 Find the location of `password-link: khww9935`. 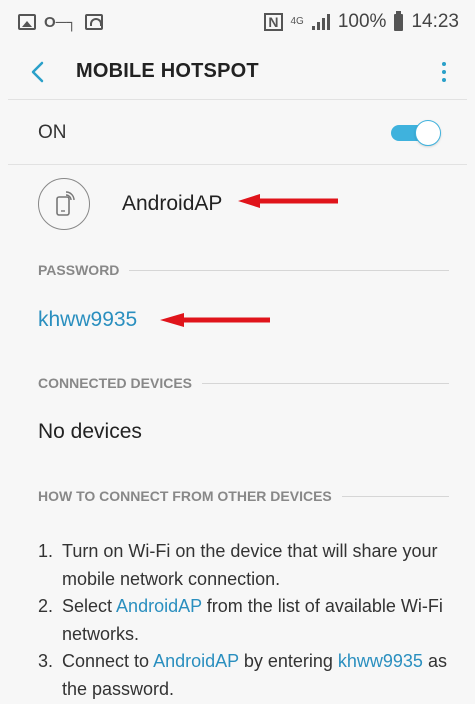

password-link: khww9935 is located at coordinates (380, 661).